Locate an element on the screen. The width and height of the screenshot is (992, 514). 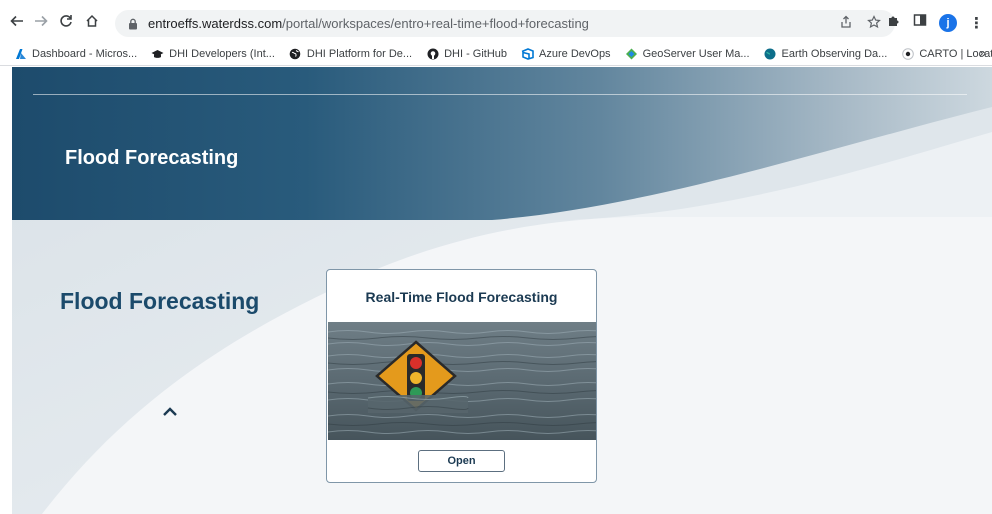
earth-icon is located at coordinates (770, 53).